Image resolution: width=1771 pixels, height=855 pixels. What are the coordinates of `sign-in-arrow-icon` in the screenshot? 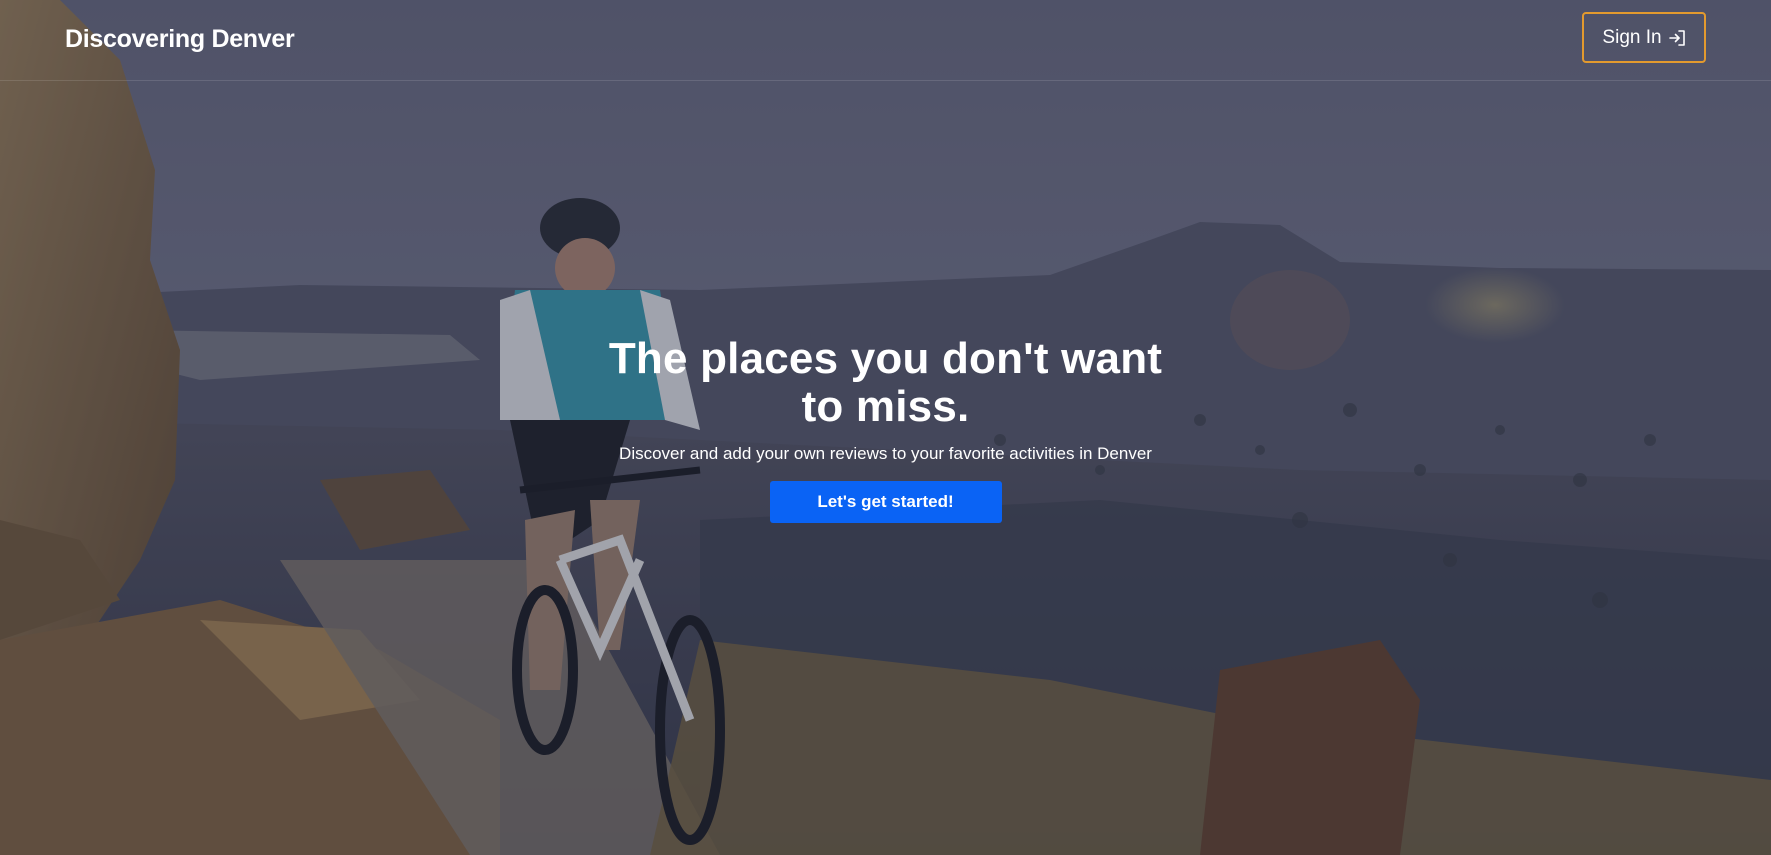 It's located at (1677, 38).